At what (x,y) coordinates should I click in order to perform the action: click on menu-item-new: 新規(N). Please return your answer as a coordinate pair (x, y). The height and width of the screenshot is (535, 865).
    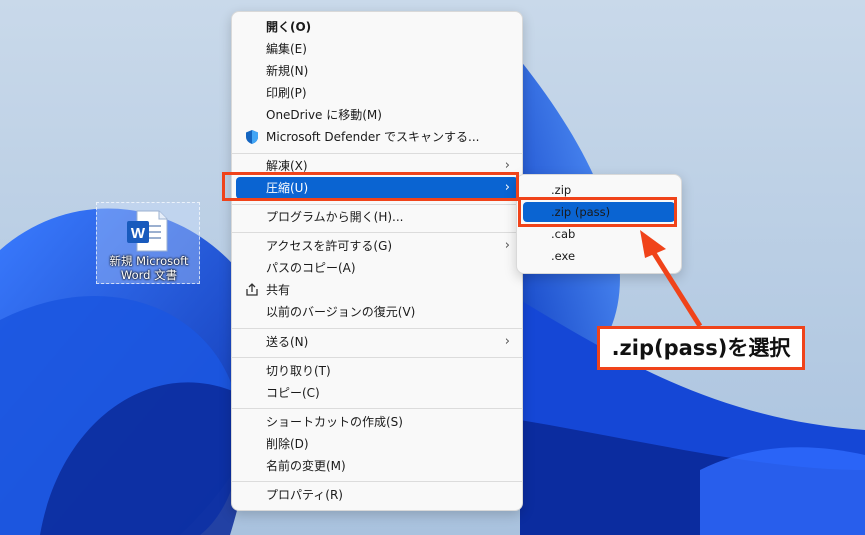
    Looking at the image, I should click on (377, 71).